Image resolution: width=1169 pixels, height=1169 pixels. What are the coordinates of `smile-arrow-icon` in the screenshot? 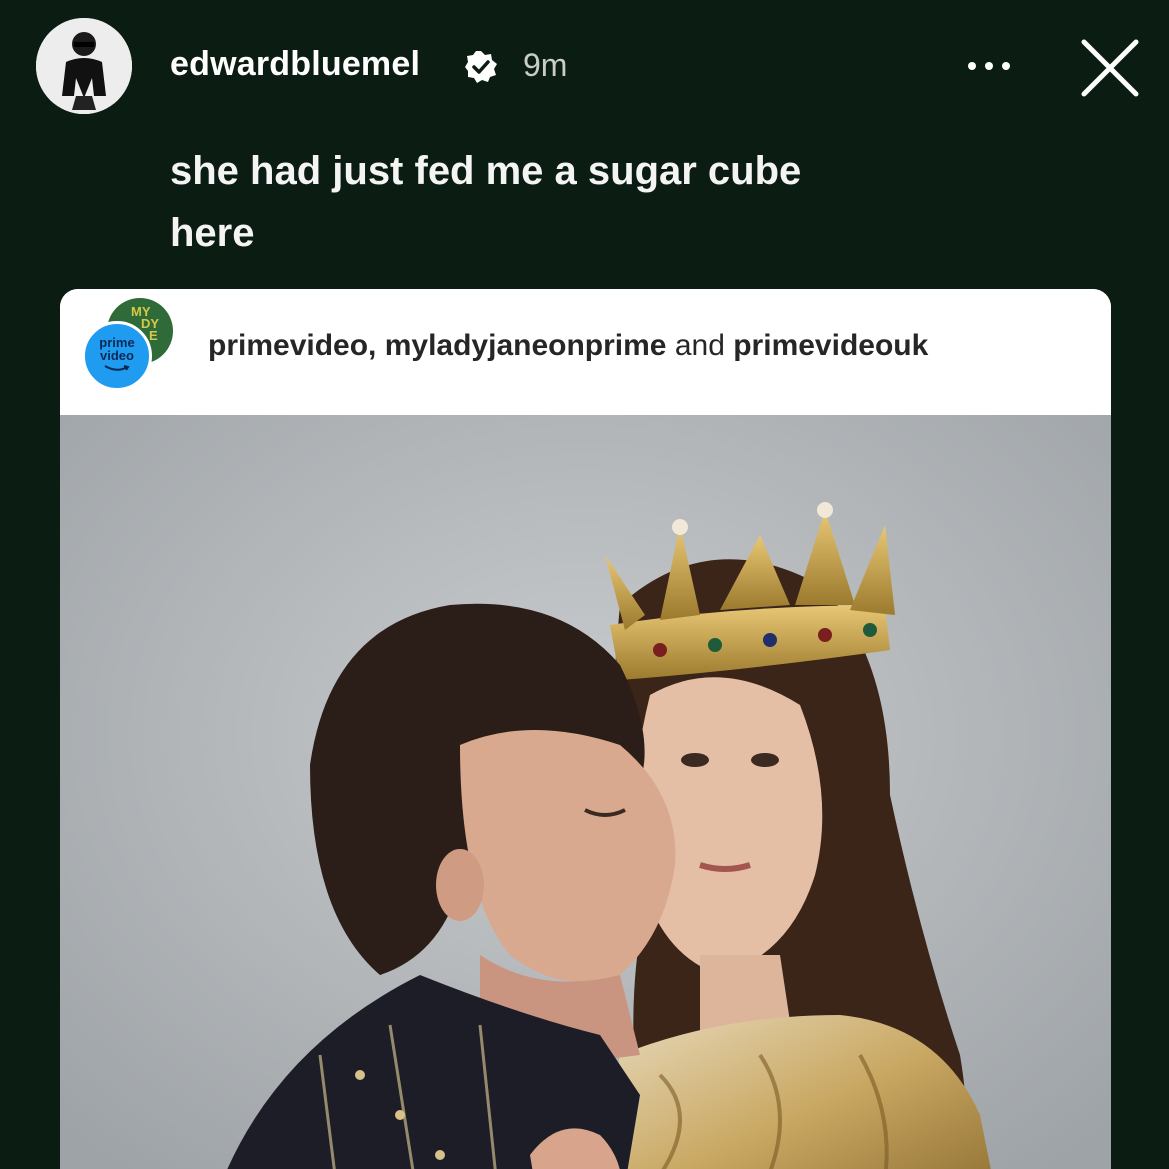 It's located at (117, 368).